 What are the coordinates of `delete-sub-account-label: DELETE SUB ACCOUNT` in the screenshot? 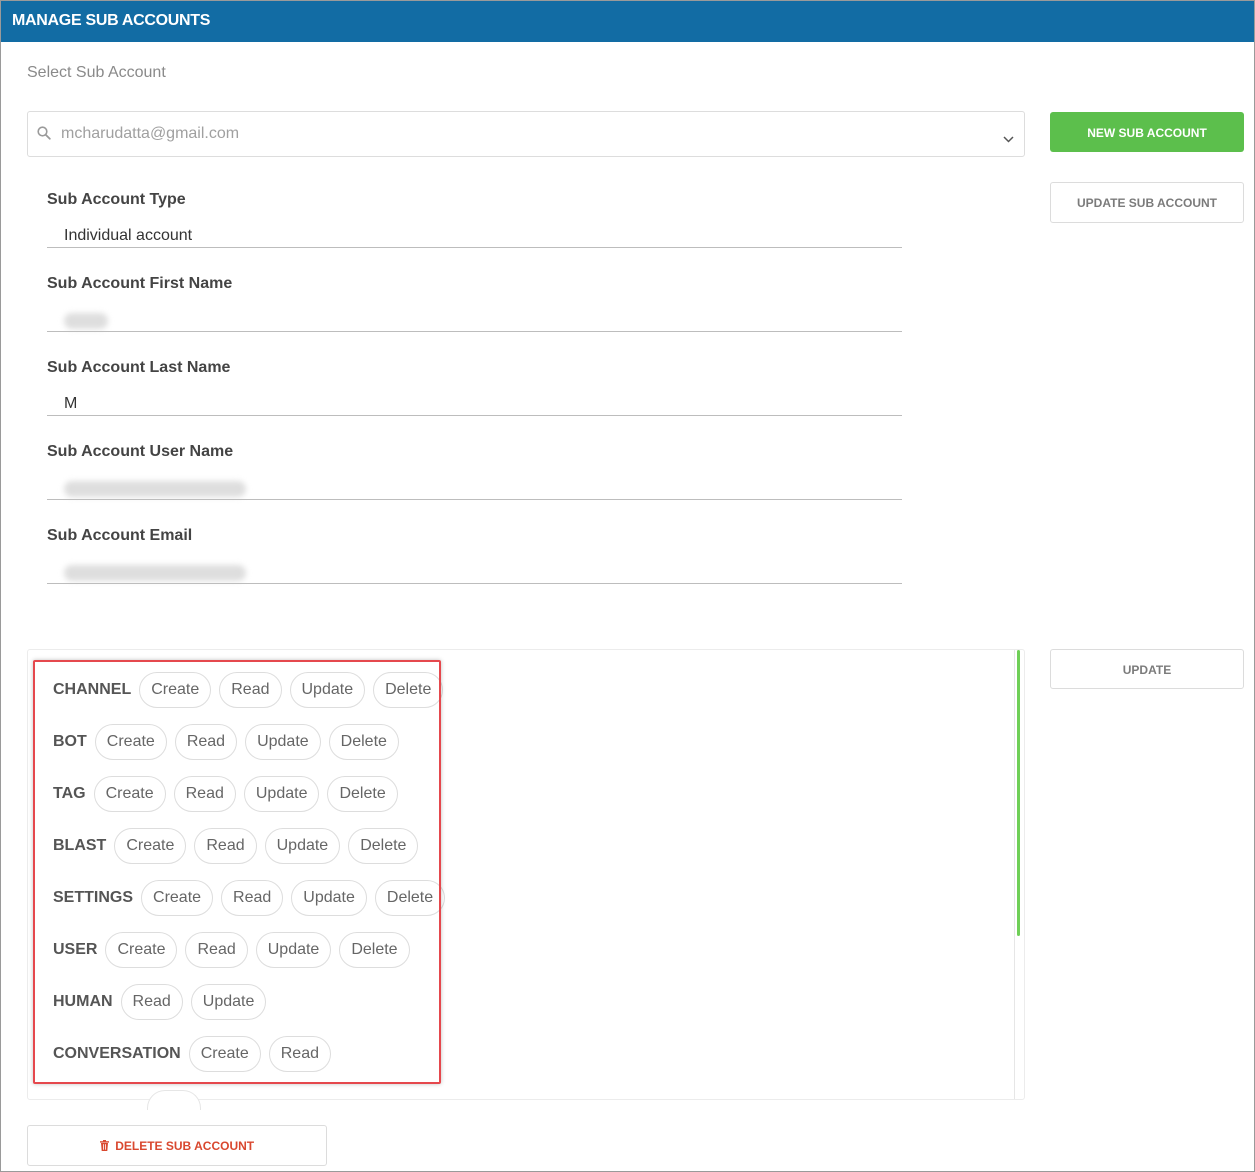 It's located at (185, 1146).